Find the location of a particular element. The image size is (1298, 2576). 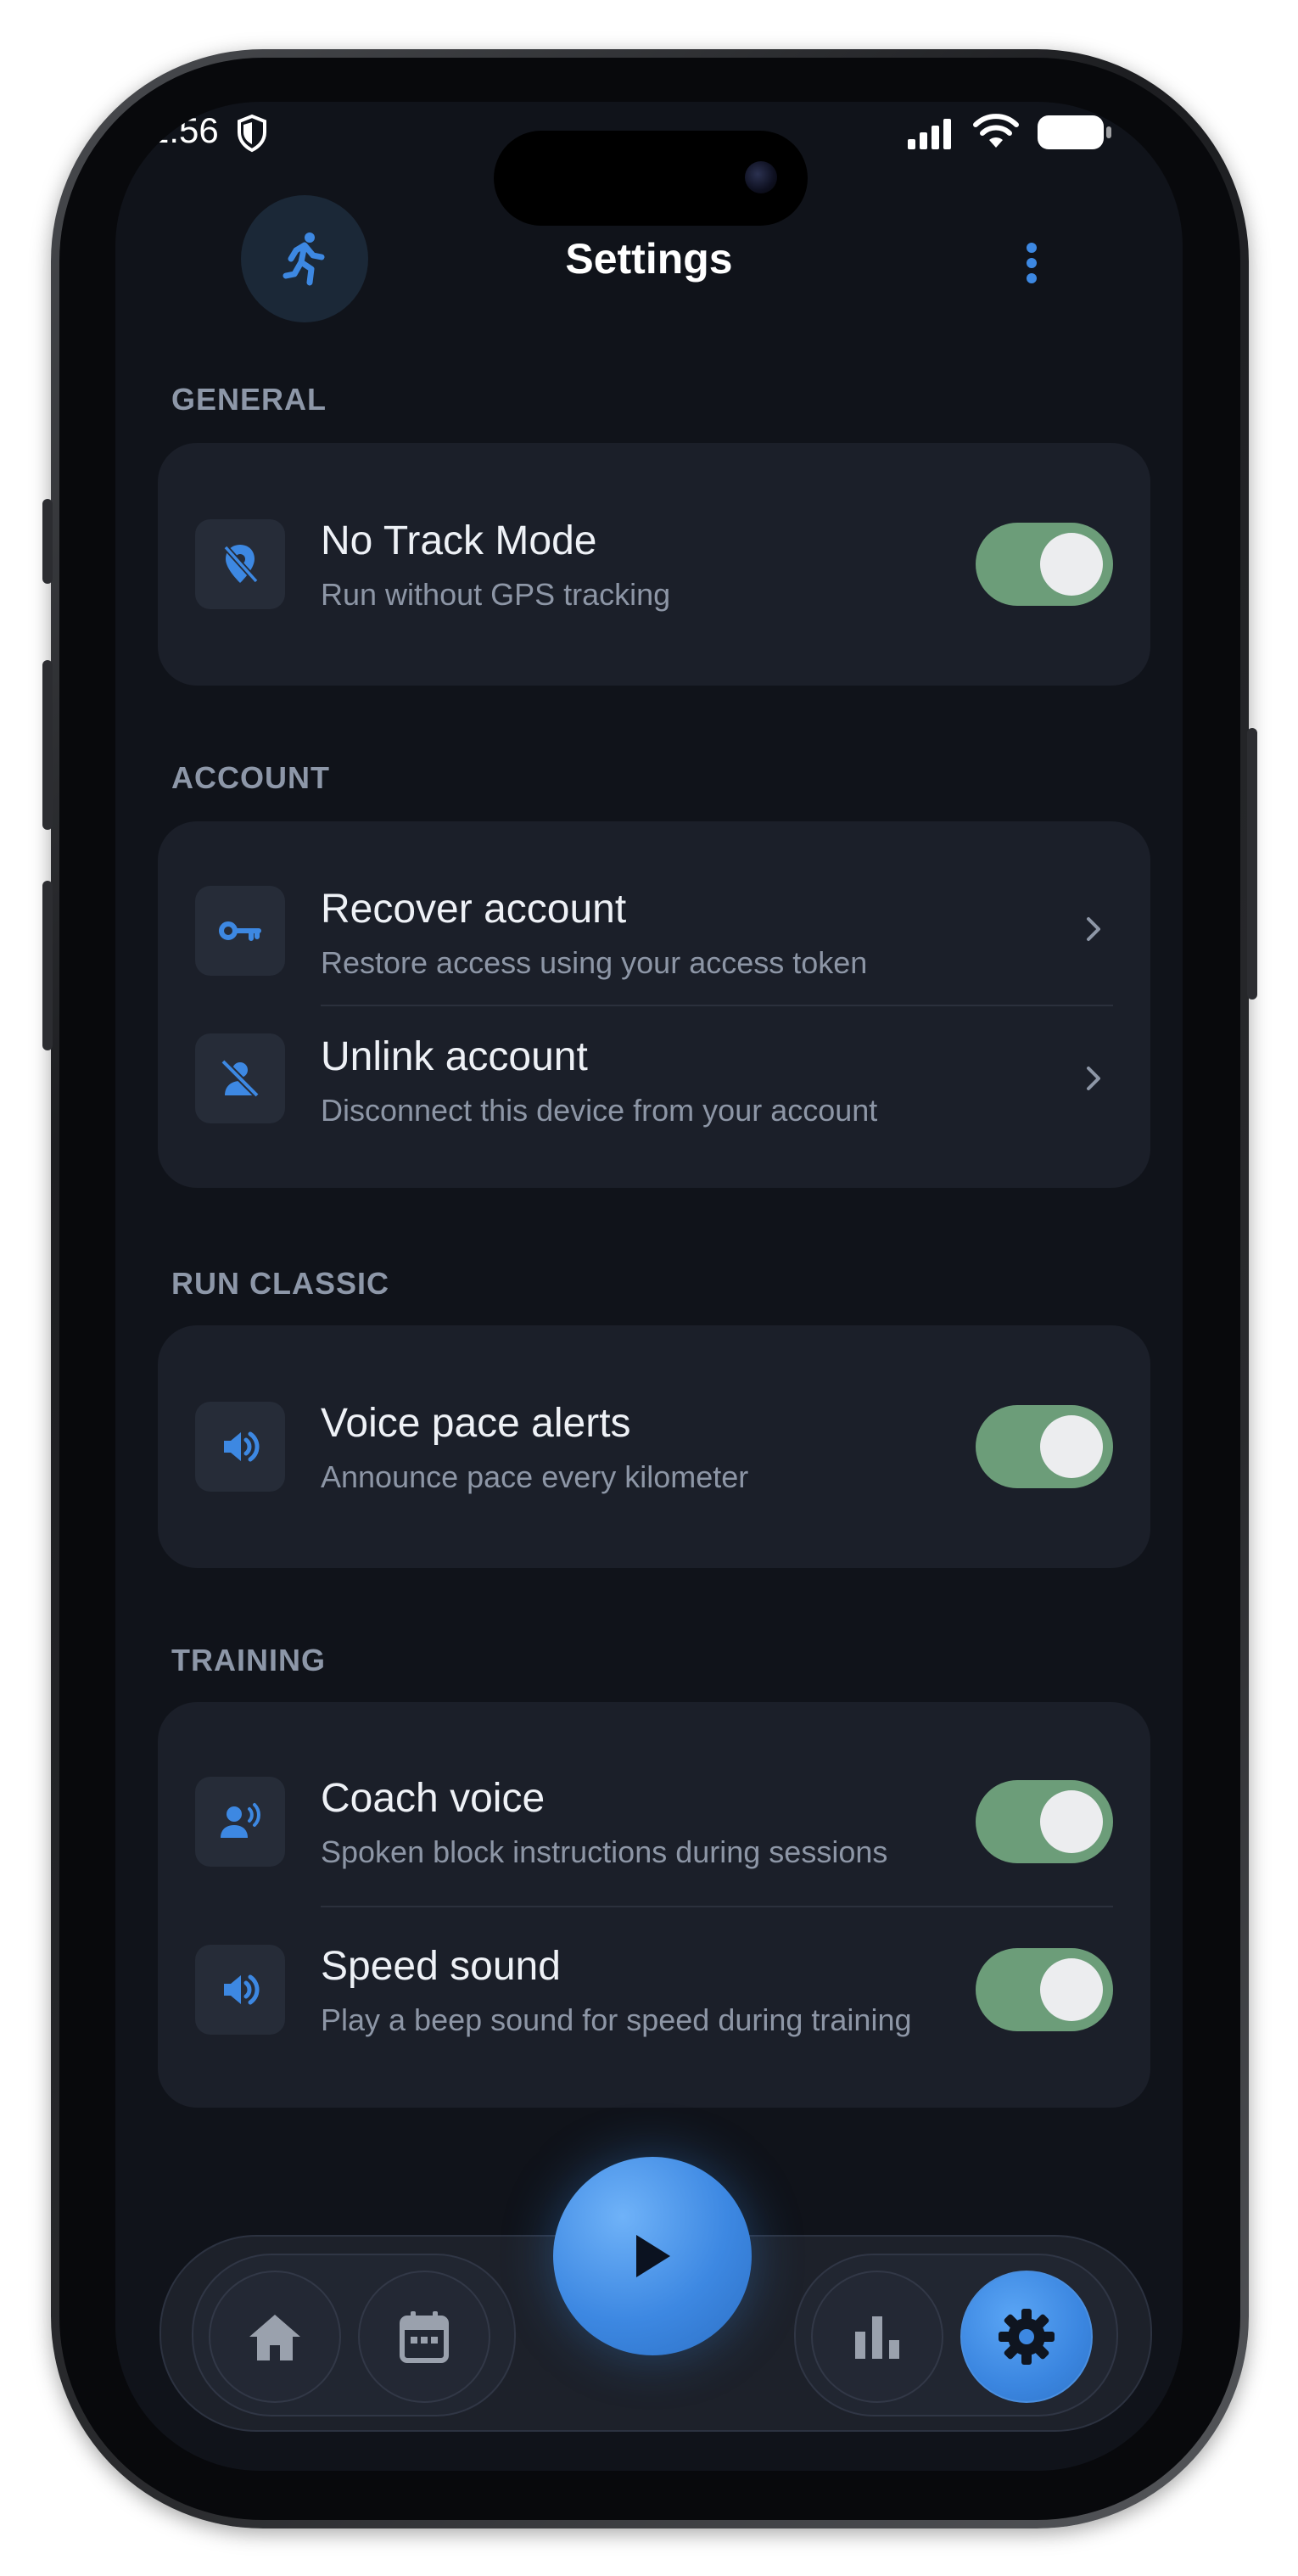

action-button is located at coordinates (47, 541).